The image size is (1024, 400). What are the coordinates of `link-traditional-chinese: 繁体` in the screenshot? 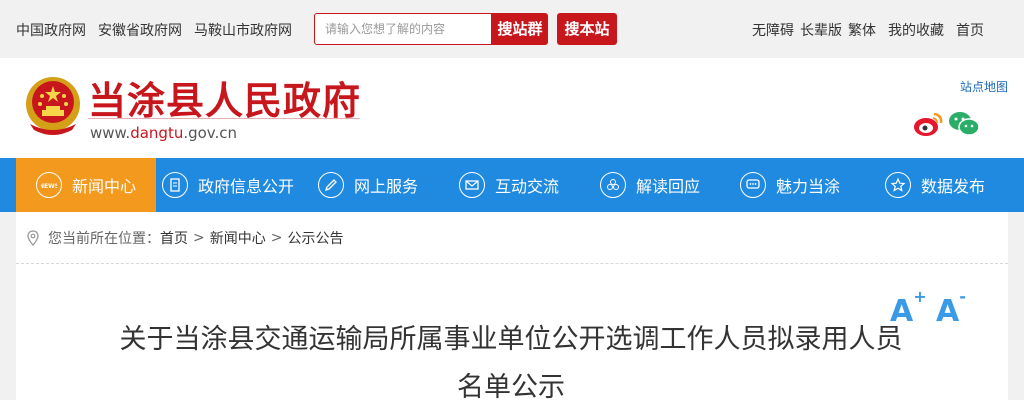 It's located at (862, 30).